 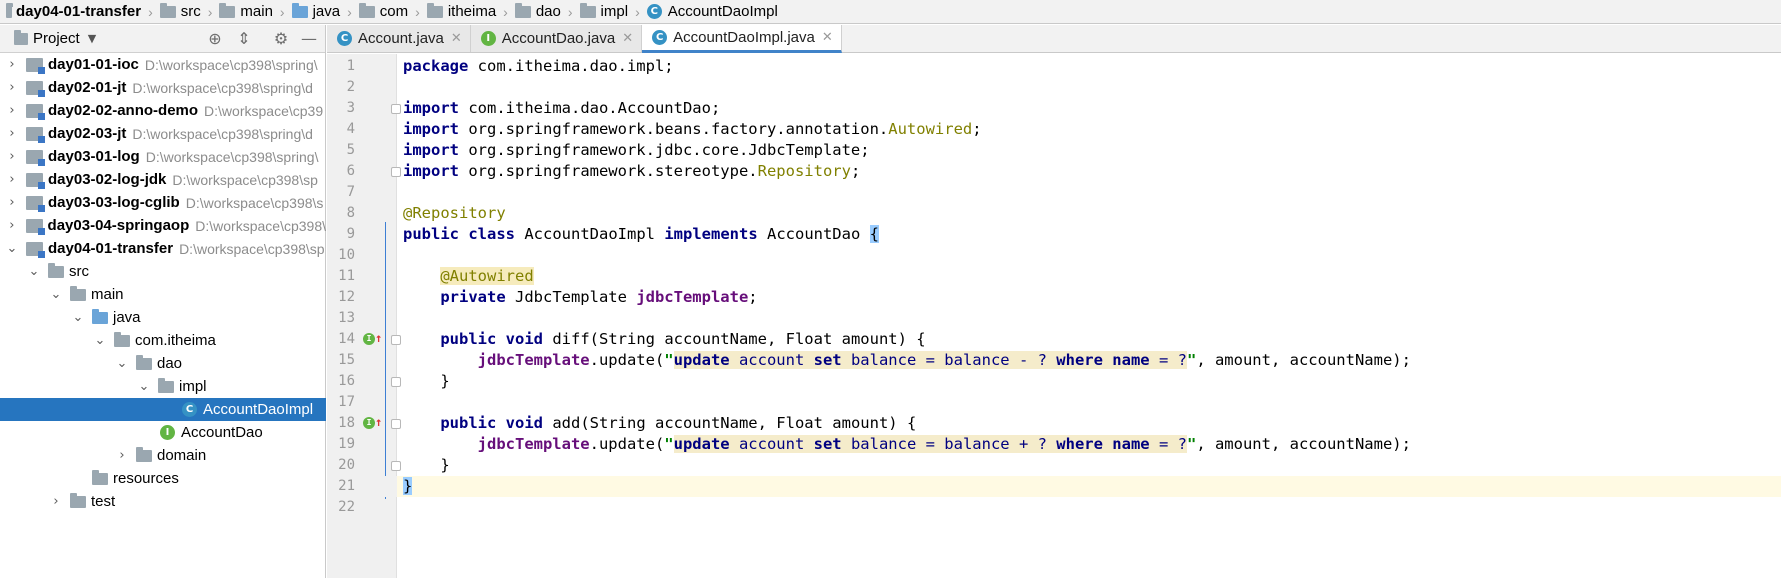 I want to click on folder-label: src, so click(x=79, y=271).